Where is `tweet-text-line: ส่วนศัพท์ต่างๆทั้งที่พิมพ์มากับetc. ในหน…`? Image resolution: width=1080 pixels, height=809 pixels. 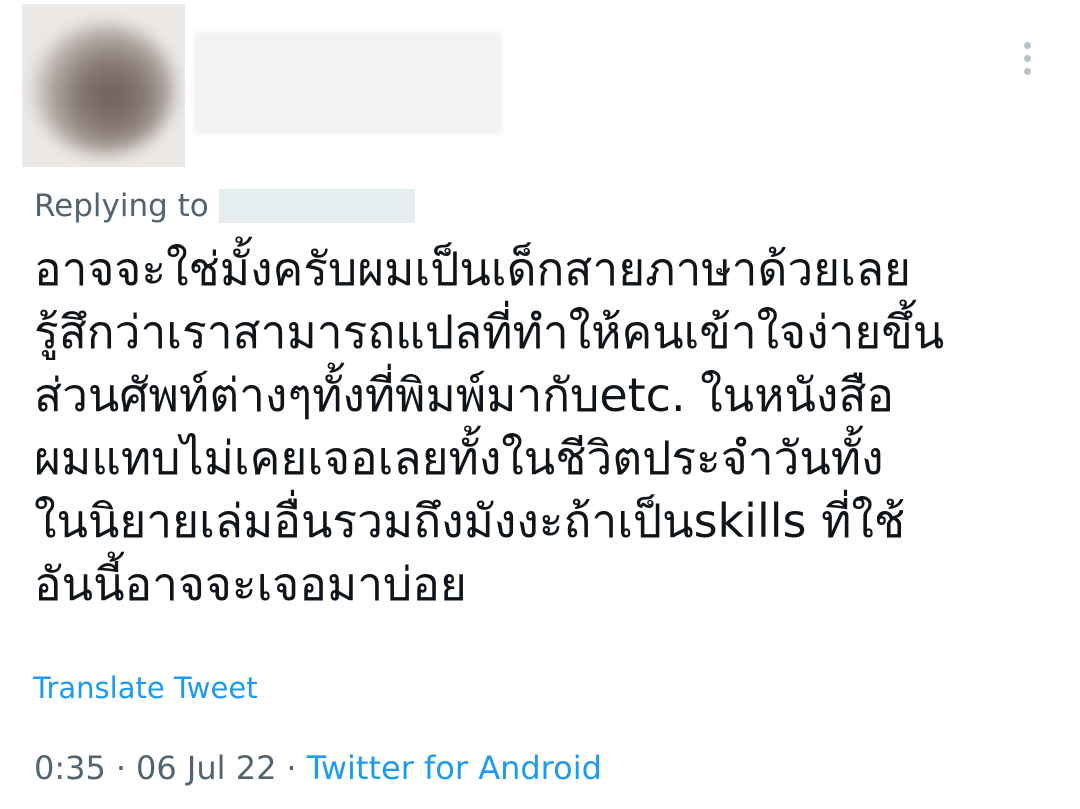 tweet-text-line: ส่วนศัพท์ต่างๆทั้งที่พิมพ์มากับetc. ในหน… is located at coordinates (464, 395).